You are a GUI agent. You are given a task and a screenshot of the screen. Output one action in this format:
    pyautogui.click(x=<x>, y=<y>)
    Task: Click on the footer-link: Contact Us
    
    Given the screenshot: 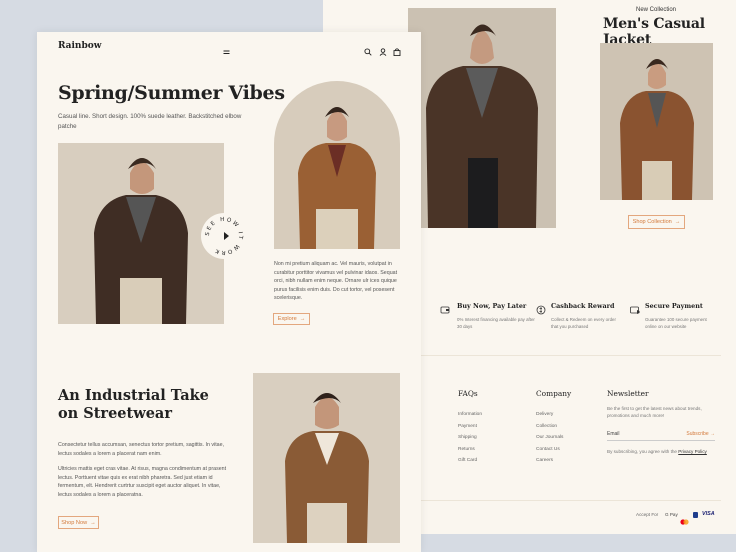 What is the action you would take?
    pyautogui.click(x=549, y=450)
    